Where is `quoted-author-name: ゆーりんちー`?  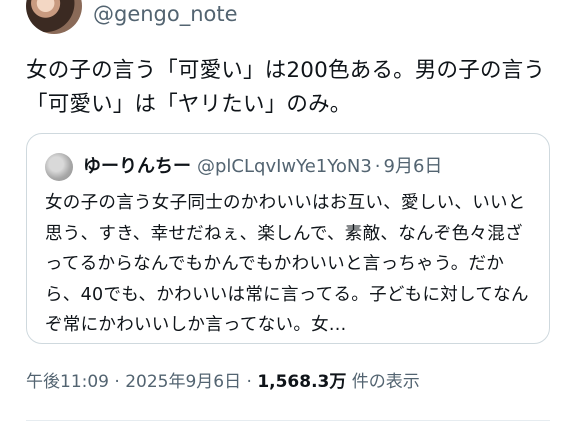 quoted-author-name: ゆーりんちー is located at coordinates (137, 166).